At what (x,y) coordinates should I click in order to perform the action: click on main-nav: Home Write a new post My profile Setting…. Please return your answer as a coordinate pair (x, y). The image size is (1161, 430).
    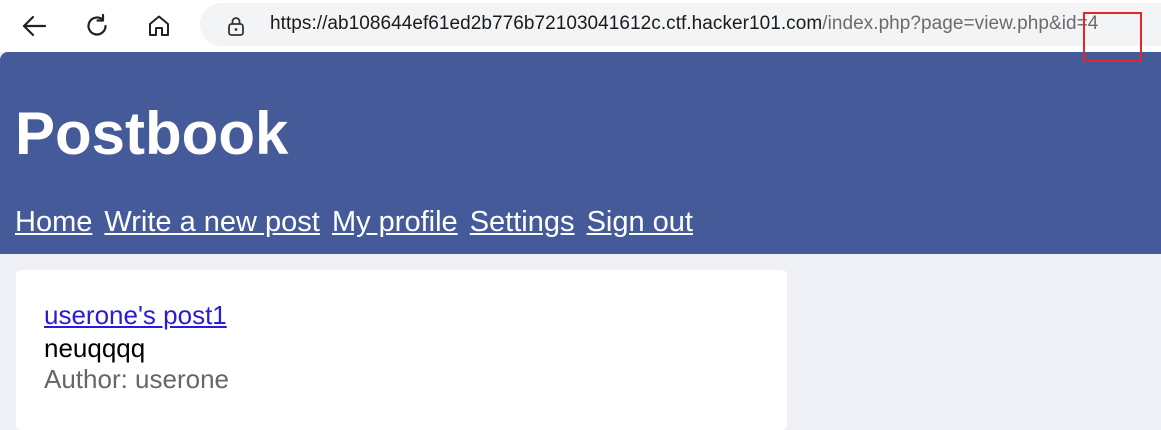
    Looking at the image, I should click on (356, 222).